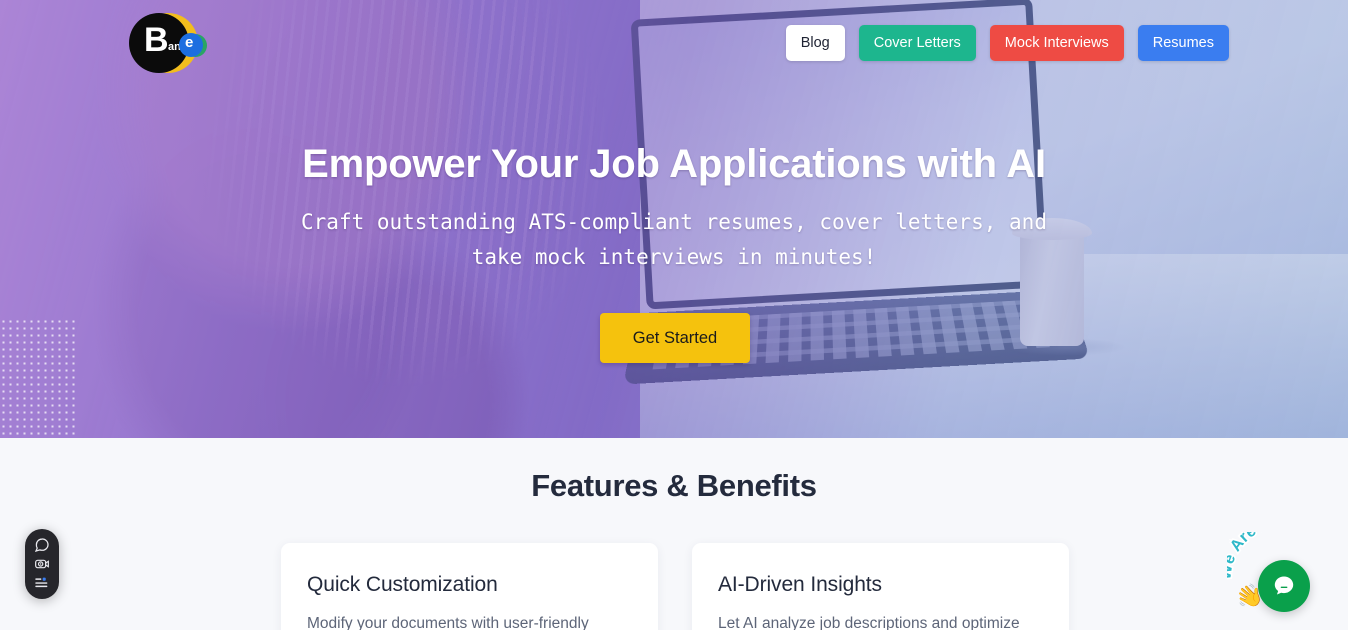 Image resolution: width=1348 pixels, height=630 pixels. Describe the element at coordinates (39, 378) in the screenshot. I see `hero-dot-pattern-decoration` at that location.